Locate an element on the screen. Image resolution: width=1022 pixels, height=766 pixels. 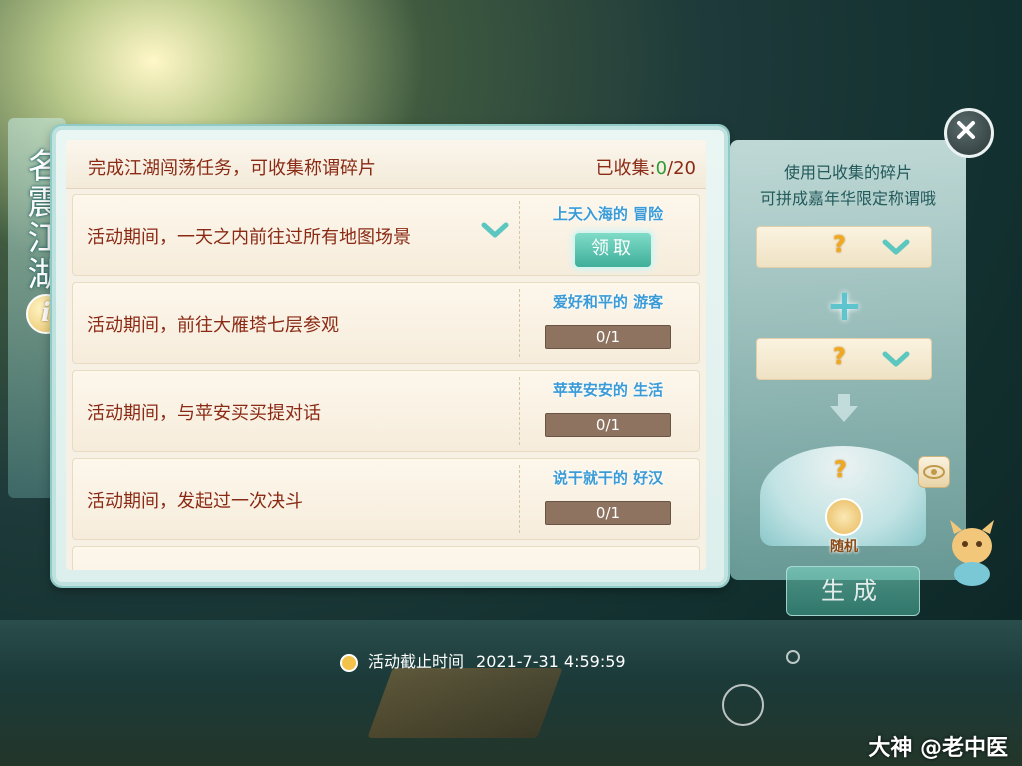
deadline-label: 活动截止时间 is located at coordinates (416, 661).